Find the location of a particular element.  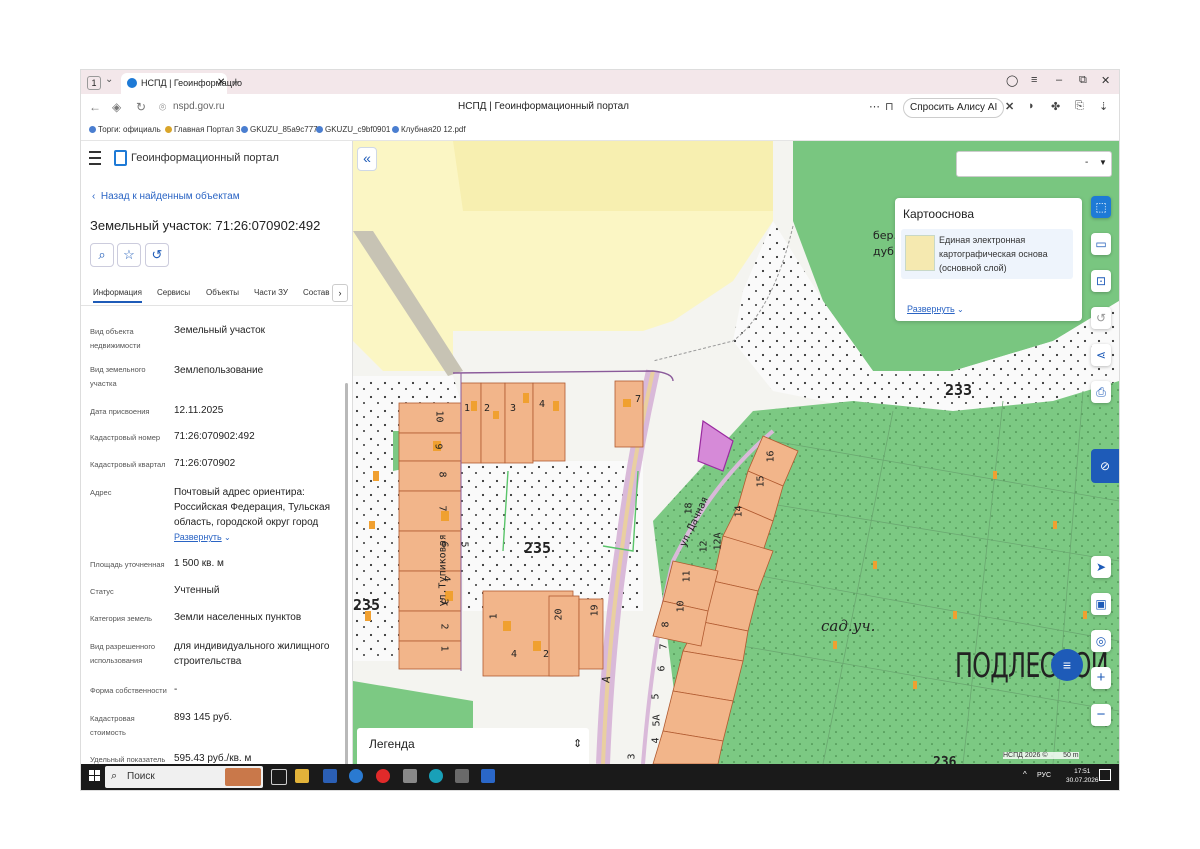

bookmark-item: GKUZU_85a9c777 is located at coordinates (279, 129).